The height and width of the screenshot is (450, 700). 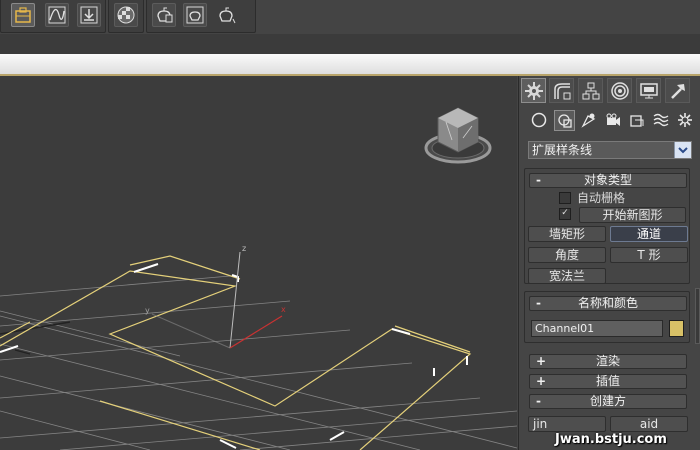 I want to click on creation-method-rollout-header: - 创建方, so click(x=608, y=401).